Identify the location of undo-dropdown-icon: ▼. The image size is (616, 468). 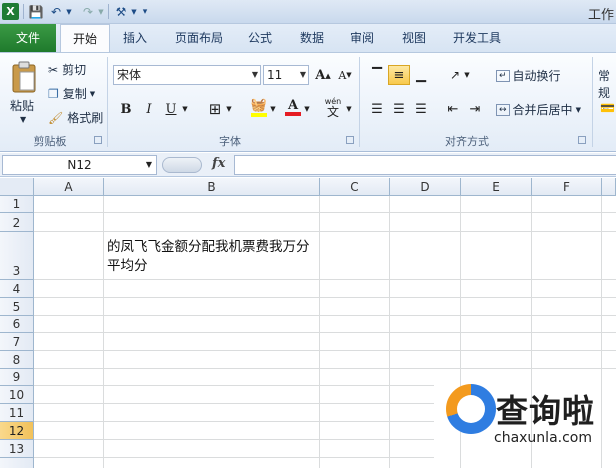
(69, 11).